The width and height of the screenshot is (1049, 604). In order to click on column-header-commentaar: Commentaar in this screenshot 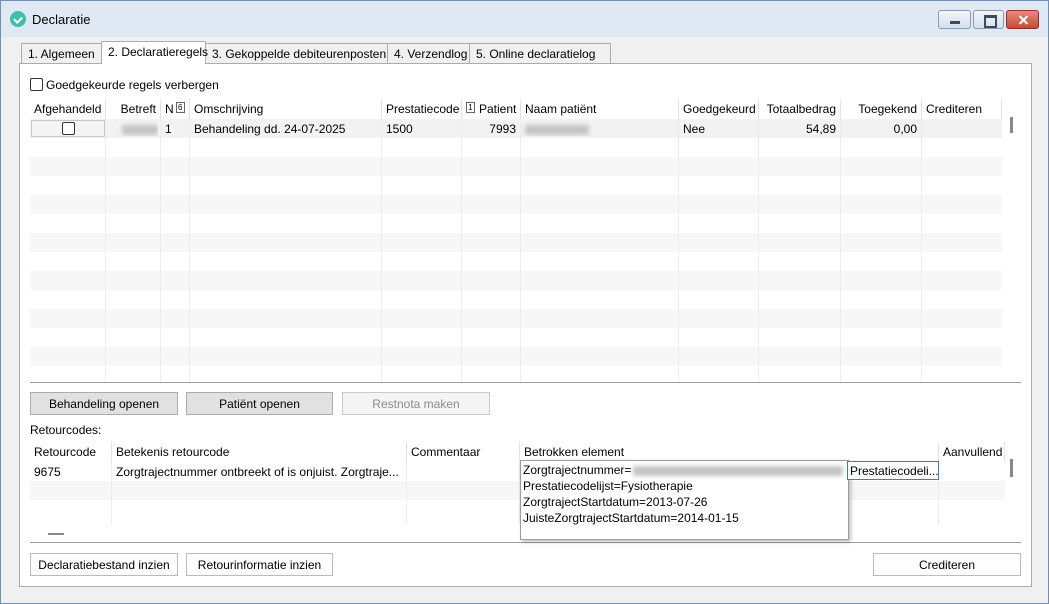, I will do `click(463, 452)`.